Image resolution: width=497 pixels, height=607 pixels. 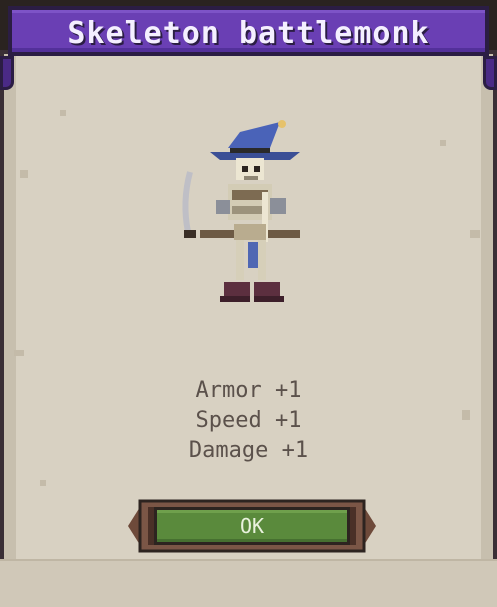 I want to click on stat-damage: Damage +1, so click(x=248, y=450).